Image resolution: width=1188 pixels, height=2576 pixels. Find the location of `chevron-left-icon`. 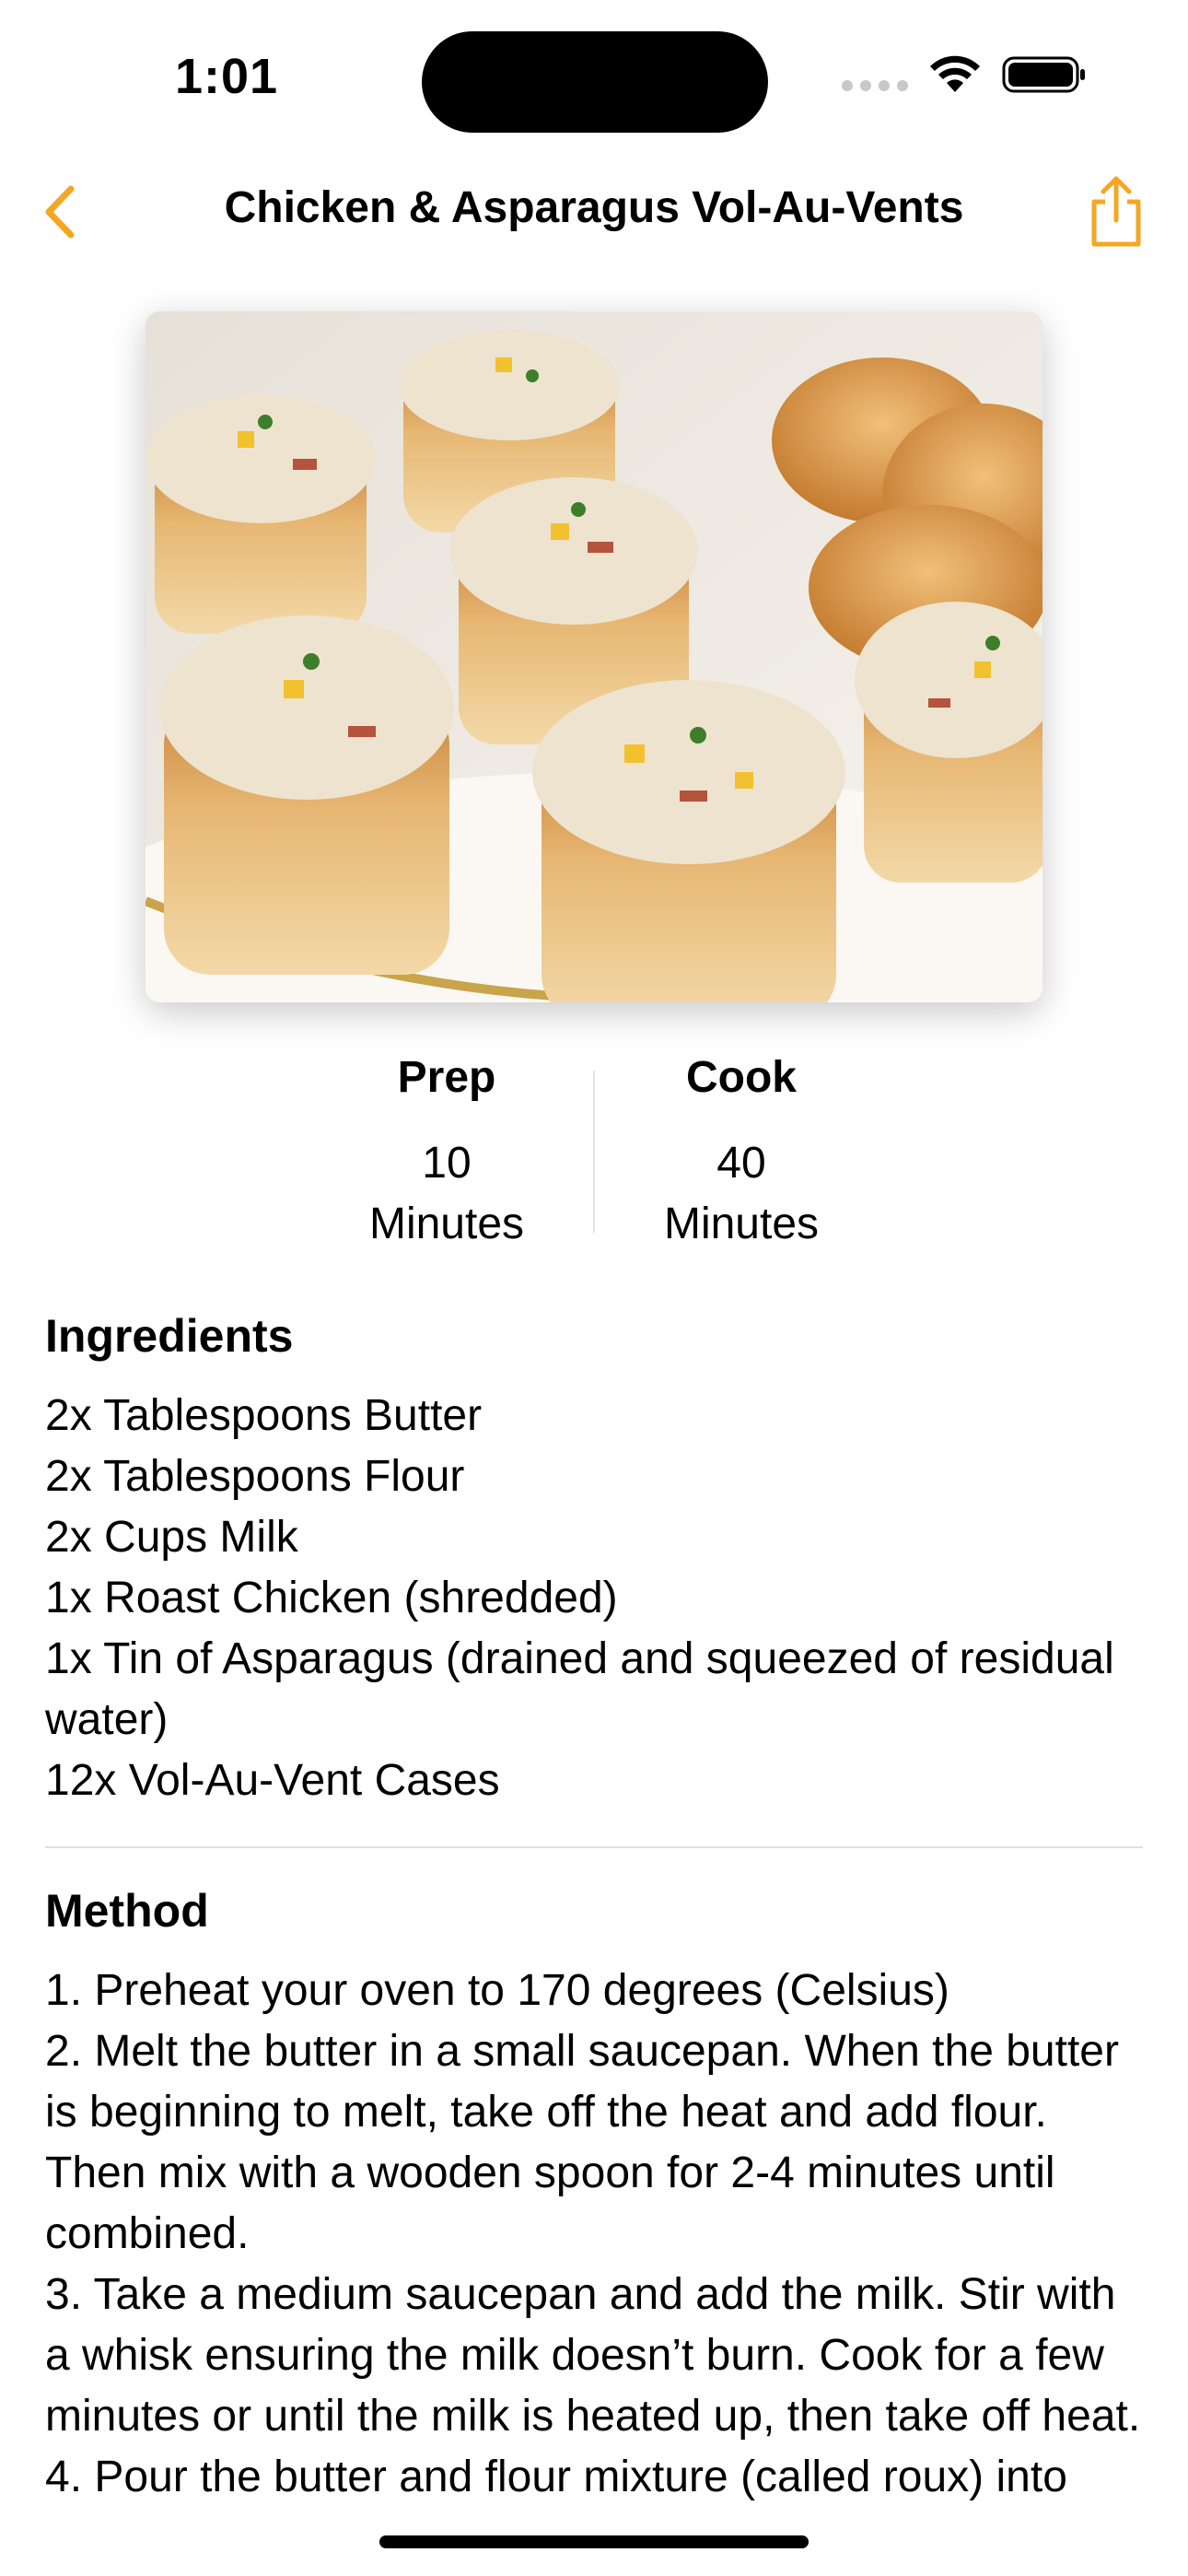

chevron-left-icon is located at coordinates (60, 212).